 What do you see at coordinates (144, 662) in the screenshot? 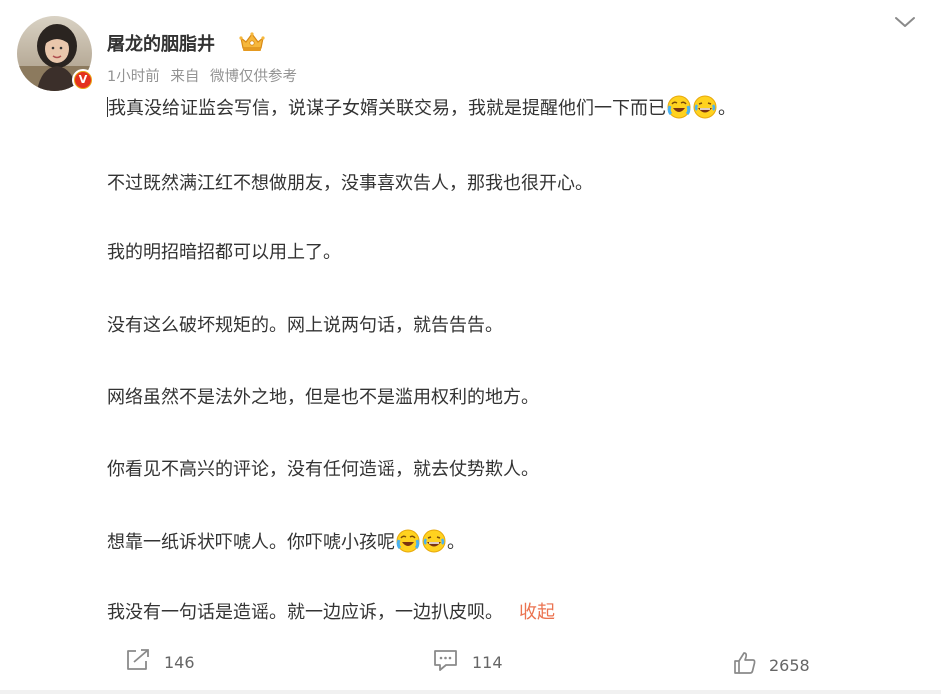
I see `repost-icon` at bounding box center [144, 662].